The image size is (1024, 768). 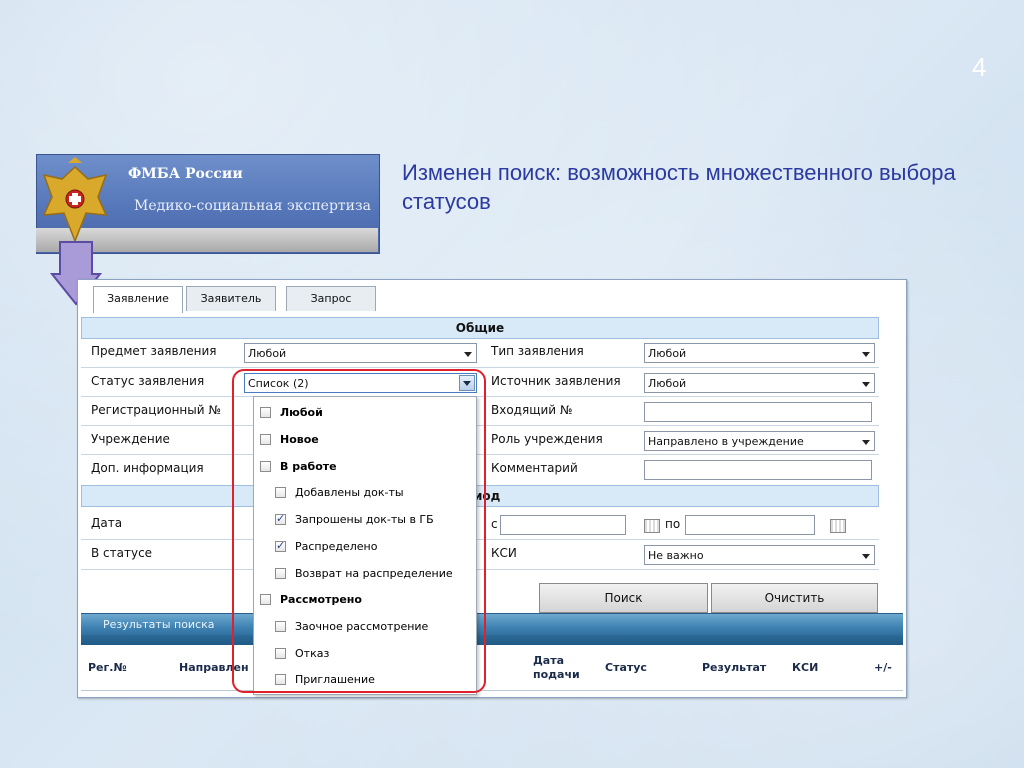 I want to click on extra-info-label: Доп. информация, so click(x=147, y=468).